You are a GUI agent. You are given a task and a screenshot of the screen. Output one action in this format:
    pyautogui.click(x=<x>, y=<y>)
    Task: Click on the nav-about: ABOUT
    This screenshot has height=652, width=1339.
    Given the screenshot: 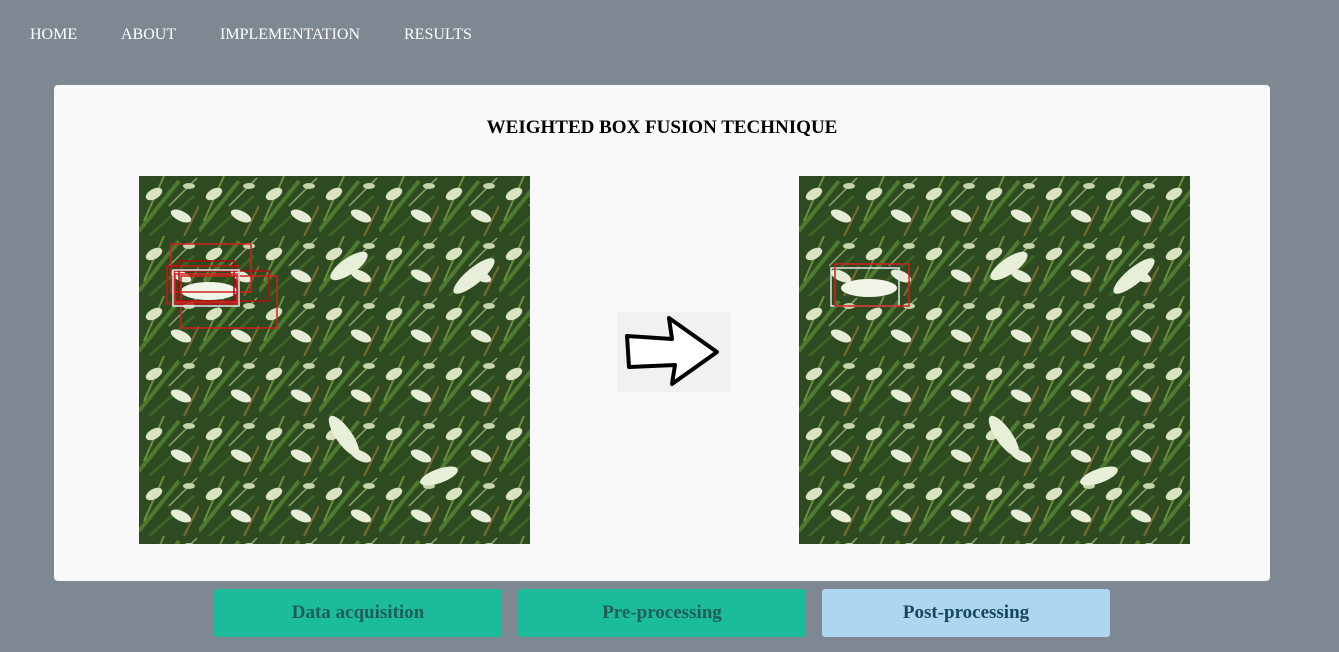 What is the action you would take?
    pyautogui.click(x=148, y=35)
    